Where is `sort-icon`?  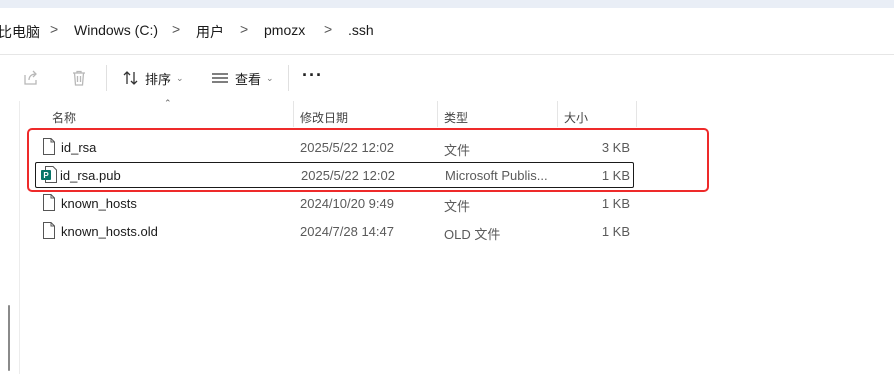
sort-icon is located at coordinates (131, 78).